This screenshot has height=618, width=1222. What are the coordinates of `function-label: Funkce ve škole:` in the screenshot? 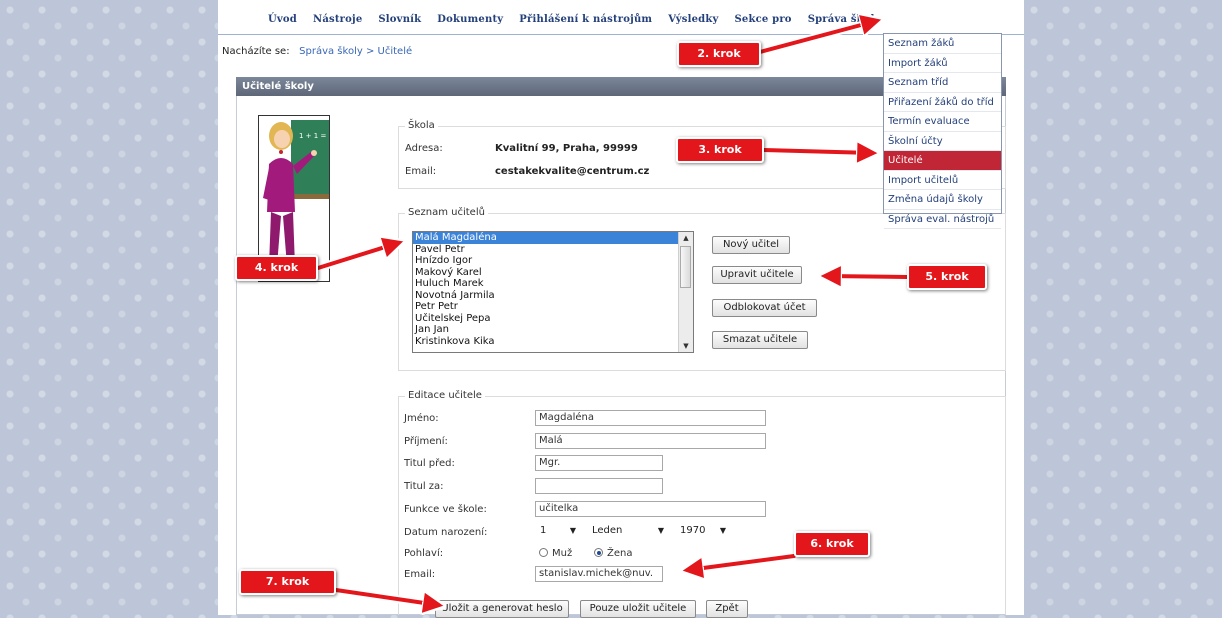 It's located at (445, 509).